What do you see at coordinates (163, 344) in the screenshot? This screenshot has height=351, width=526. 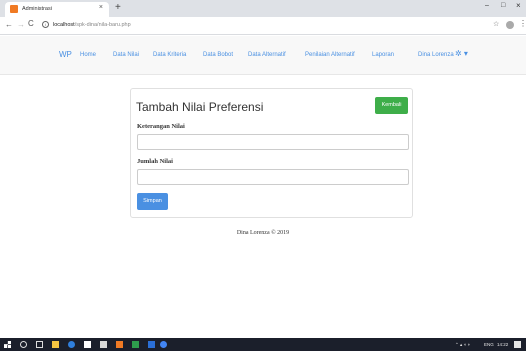 I see `chrome-icon` at bounding box center [163, 344].